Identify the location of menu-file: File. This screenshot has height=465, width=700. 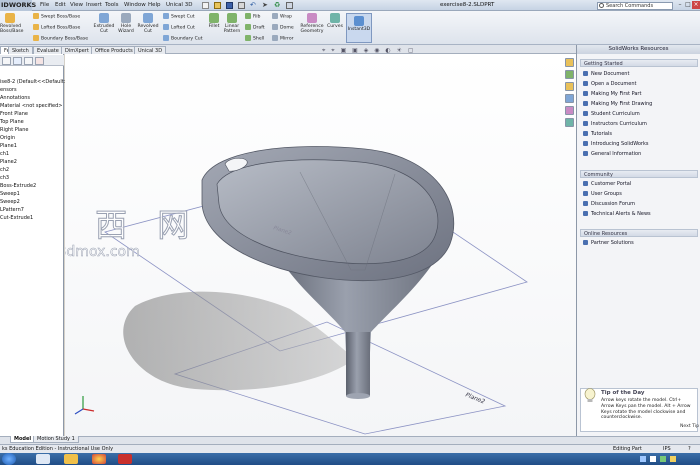
(44, 5).